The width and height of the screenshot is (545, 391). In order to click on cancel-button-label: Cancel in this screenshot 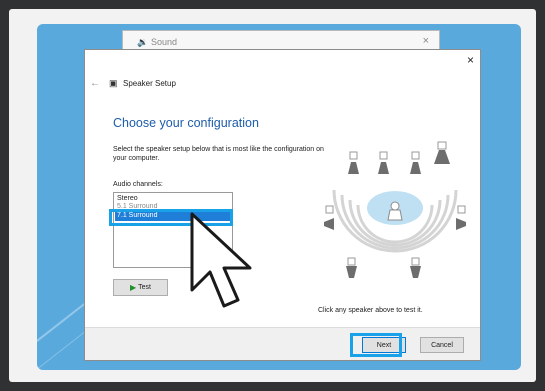, I will do `click(442, 345)`.